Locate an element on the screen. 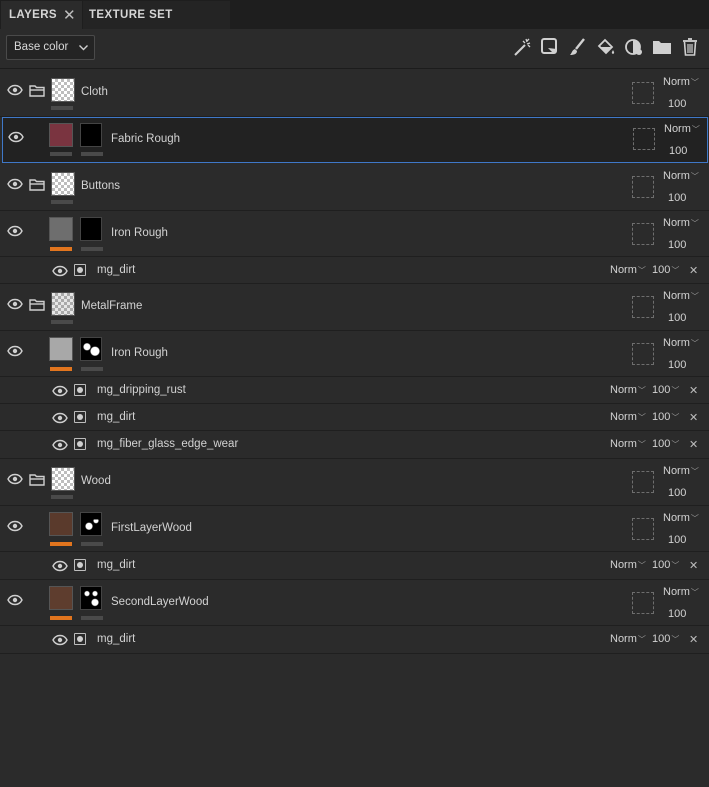 Image resolution: width=709 pixels, height=787 pixels. layer-row-selected: Fabric Rough Norm﹀ 100 is located at coordinates (355, 140).